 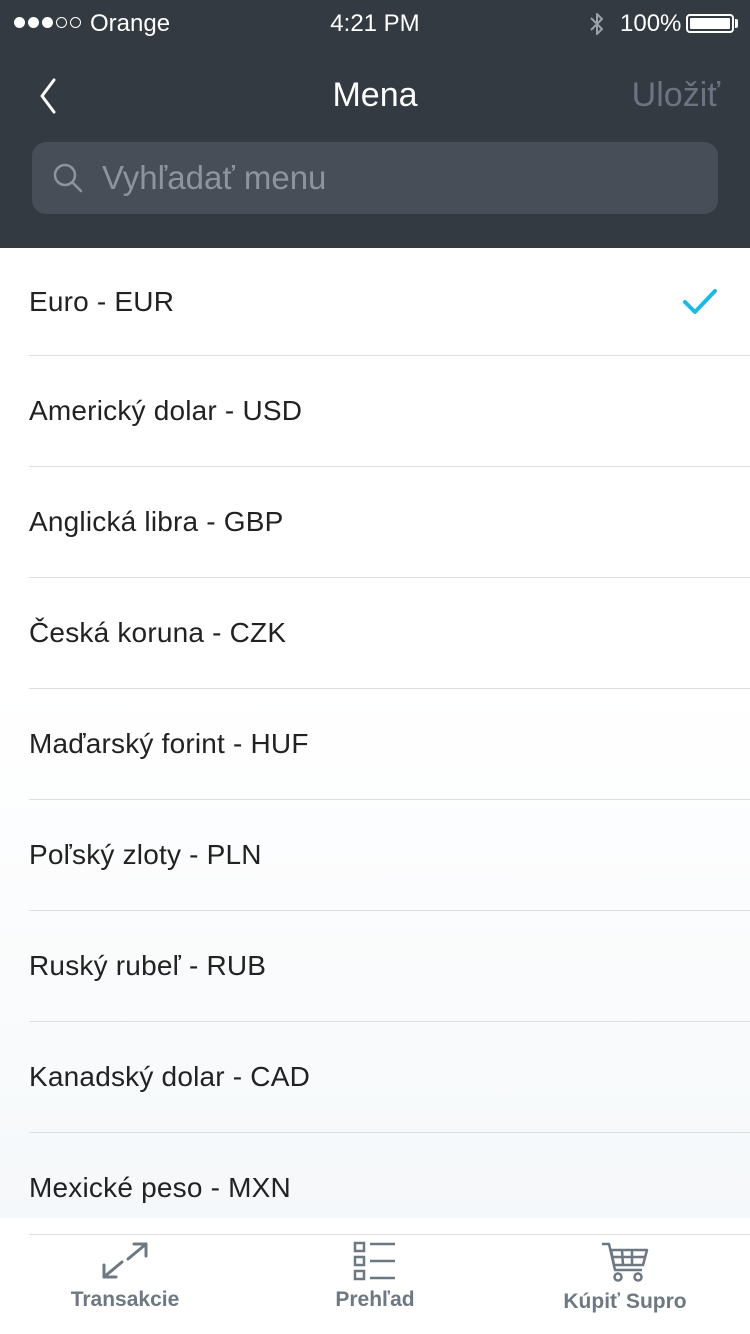 What do you see at coordinates (625, 1301) in the screenshot?
I see `tab-label: Kúpiť Supro` at bounding box center [625, 1301].